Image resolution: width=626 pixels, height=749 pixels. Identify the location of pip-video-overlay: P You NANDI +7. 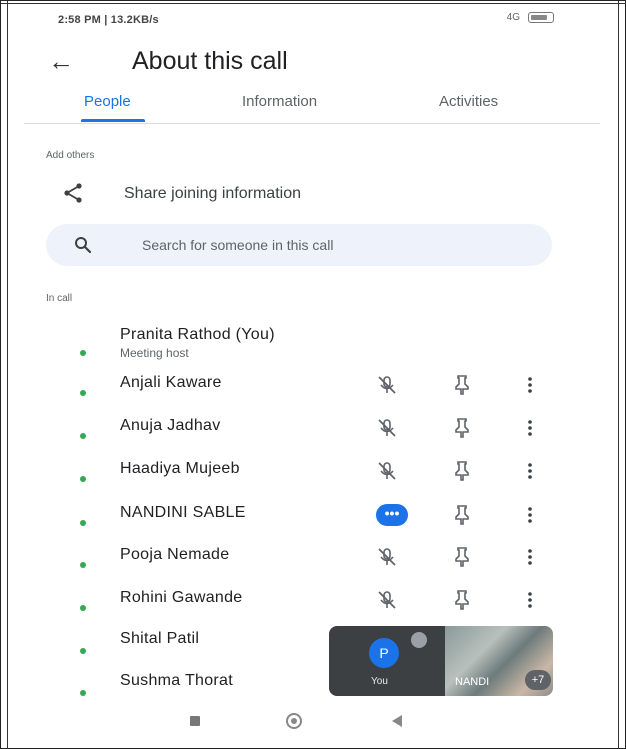
(441, 661).